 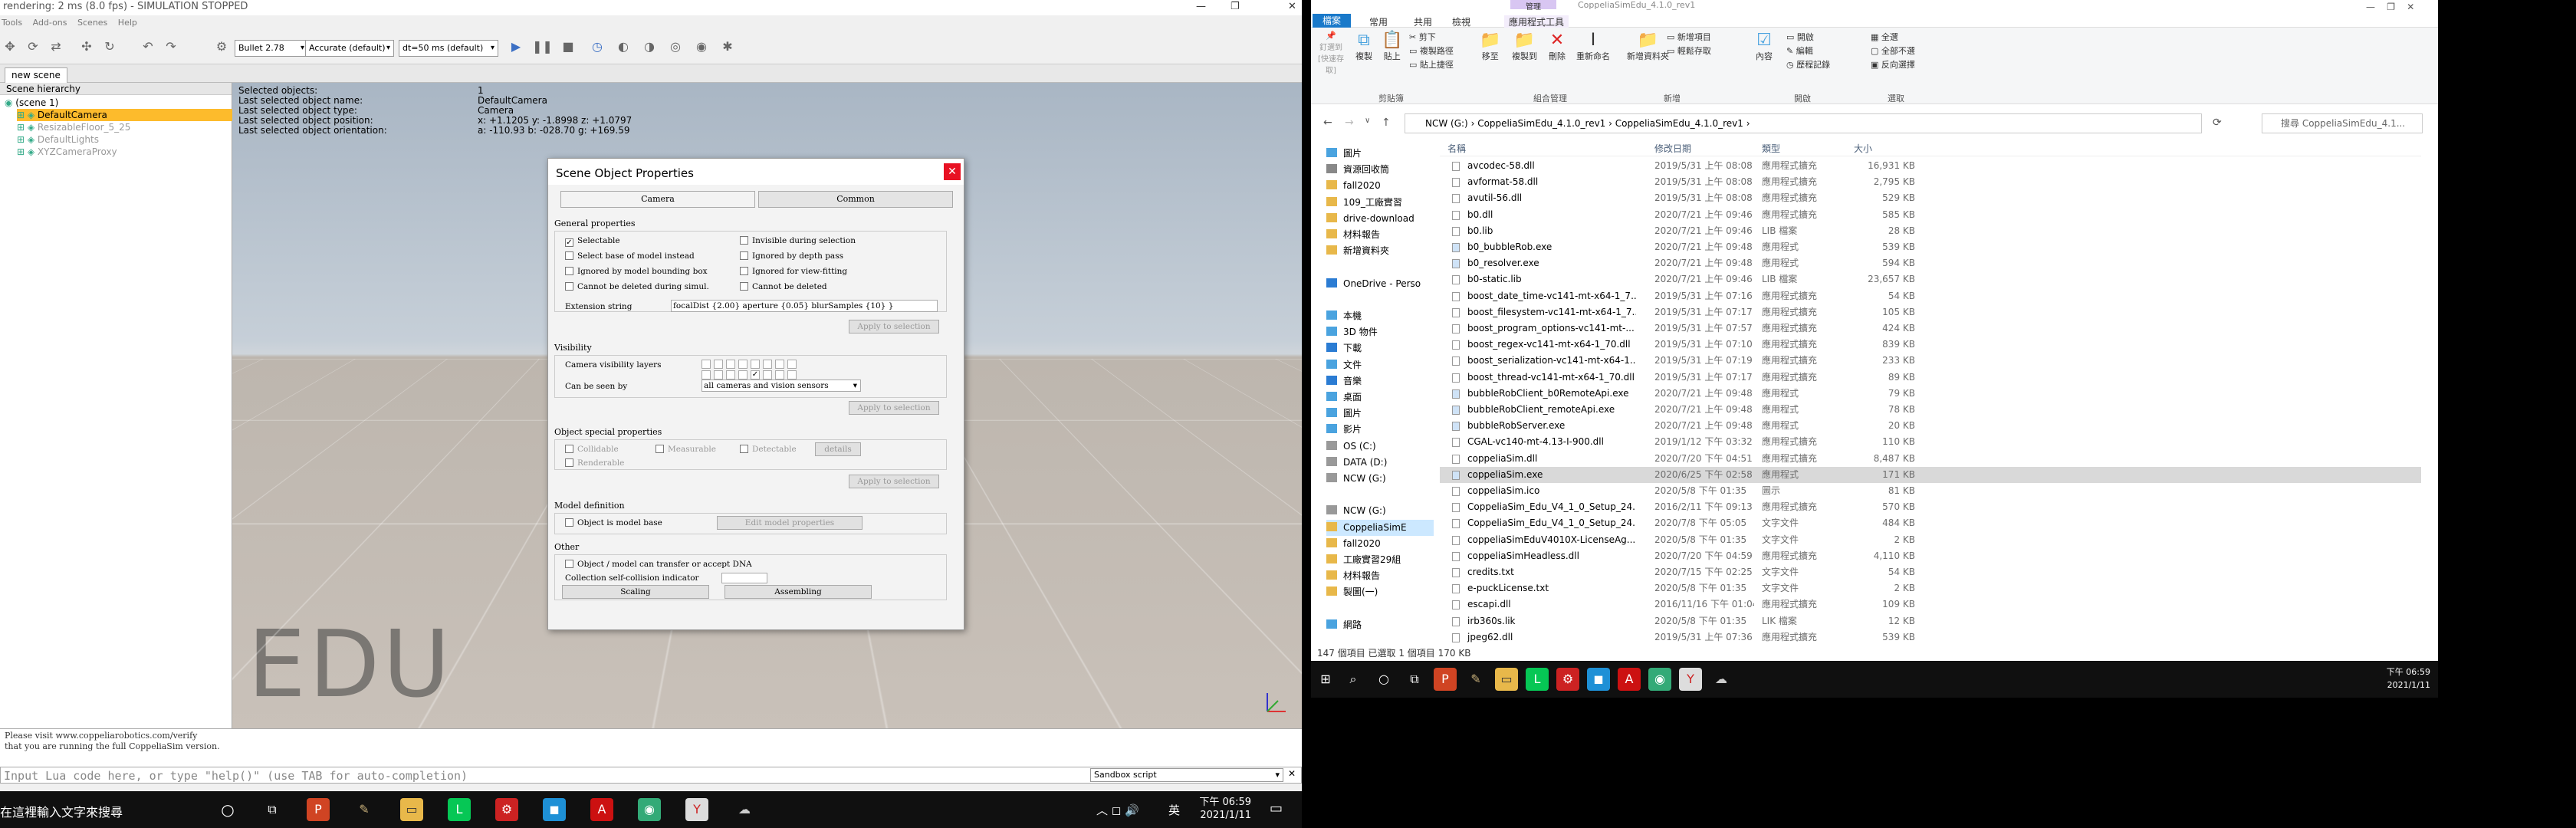 I want to click on physics-engine-select: Bullet 2.78, so click(x=271, y=48).